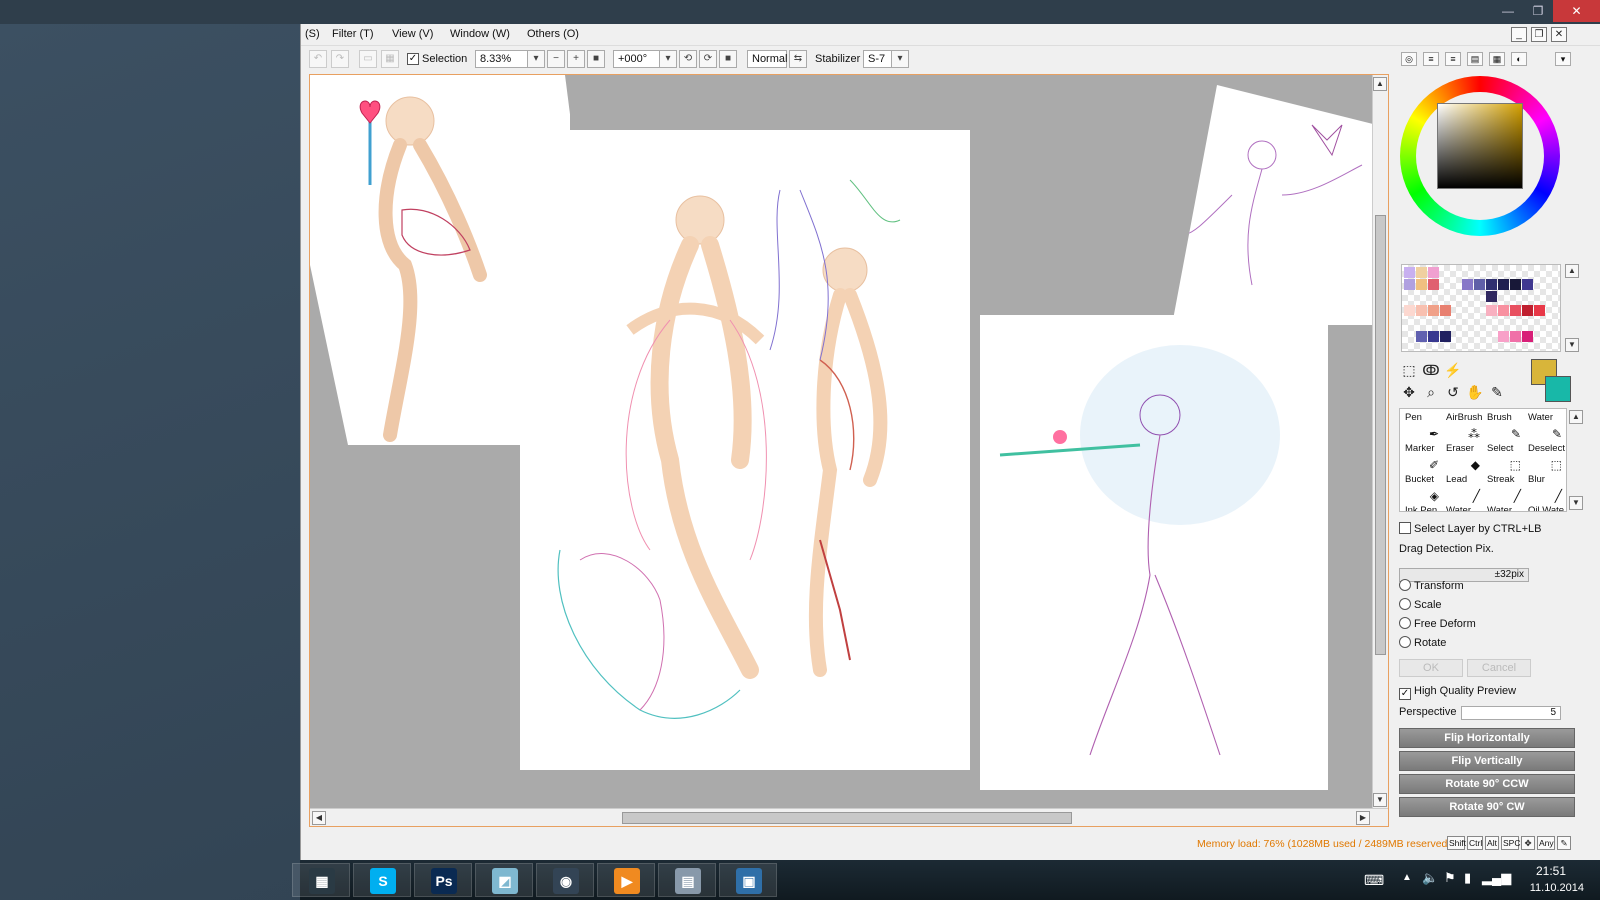 The height and width of the screenshot is (900, 1600). What do you see at coordinates (390, 59) in the screenshot?
I see `invert-selection-icon: ▦` at bounding box center [390, 59].